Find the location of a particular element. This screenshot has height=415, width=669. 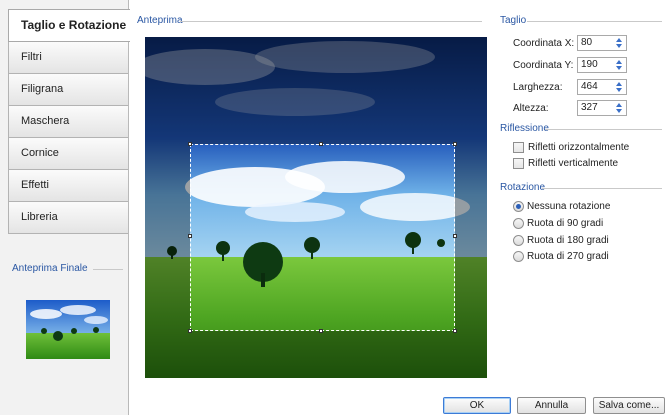

final-preview-divider is located at coordinates (108, 269).